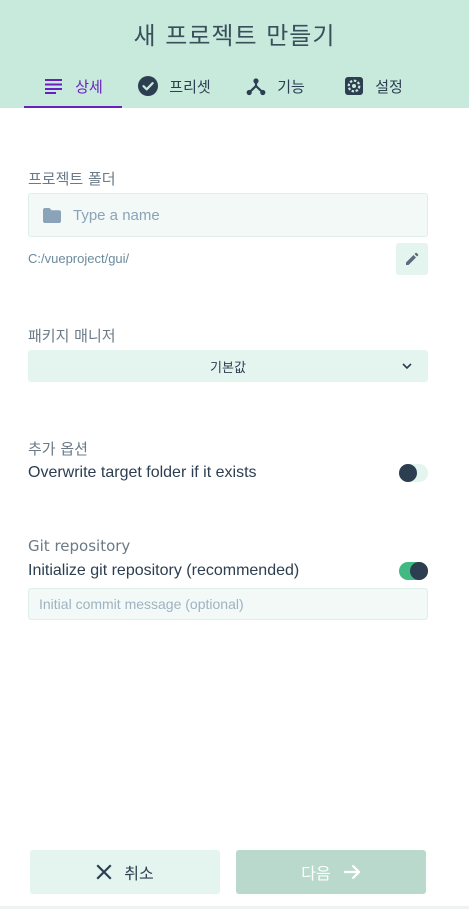 The width and height of the screenshot is (469, 909). What do you see at coordinates (238, 215) in the screenshot?
I see `project-name-input` at bounding box center [238, 215].